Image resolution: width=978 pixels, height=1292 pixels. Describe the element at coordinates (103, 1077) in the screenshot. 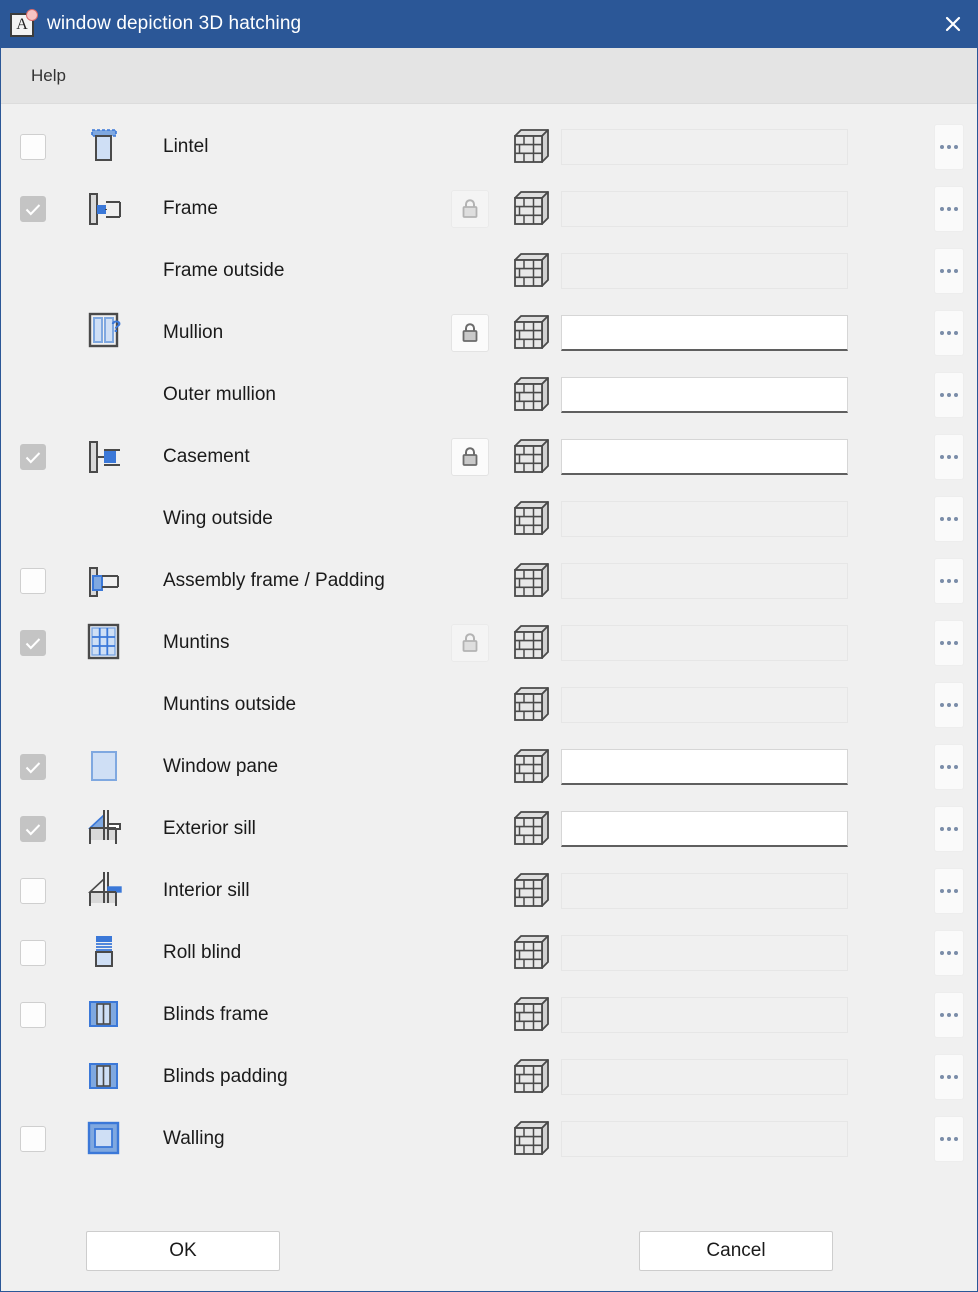

I see `blinds-padding-icon` at that location.